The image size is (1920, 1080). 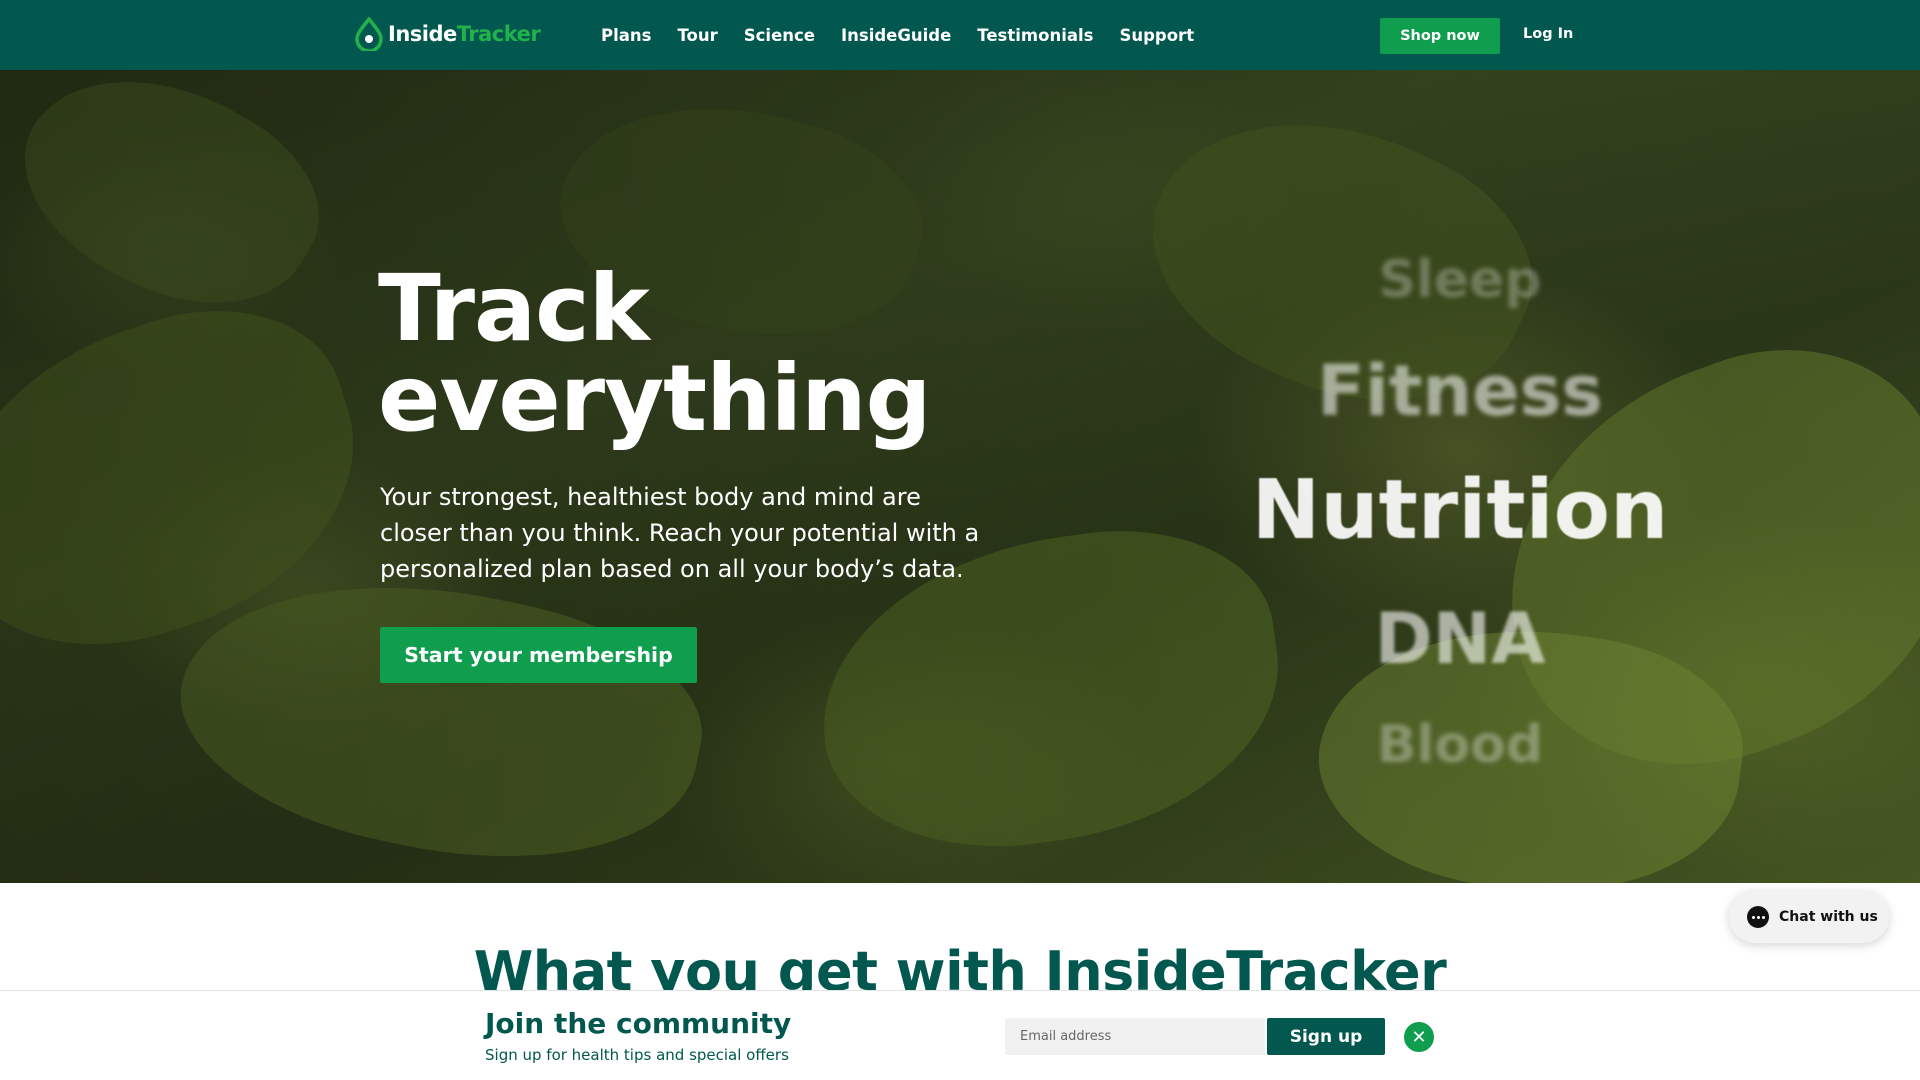 I want to click on nav-testimonials: Testimonials, so click(x=1035, y=35).